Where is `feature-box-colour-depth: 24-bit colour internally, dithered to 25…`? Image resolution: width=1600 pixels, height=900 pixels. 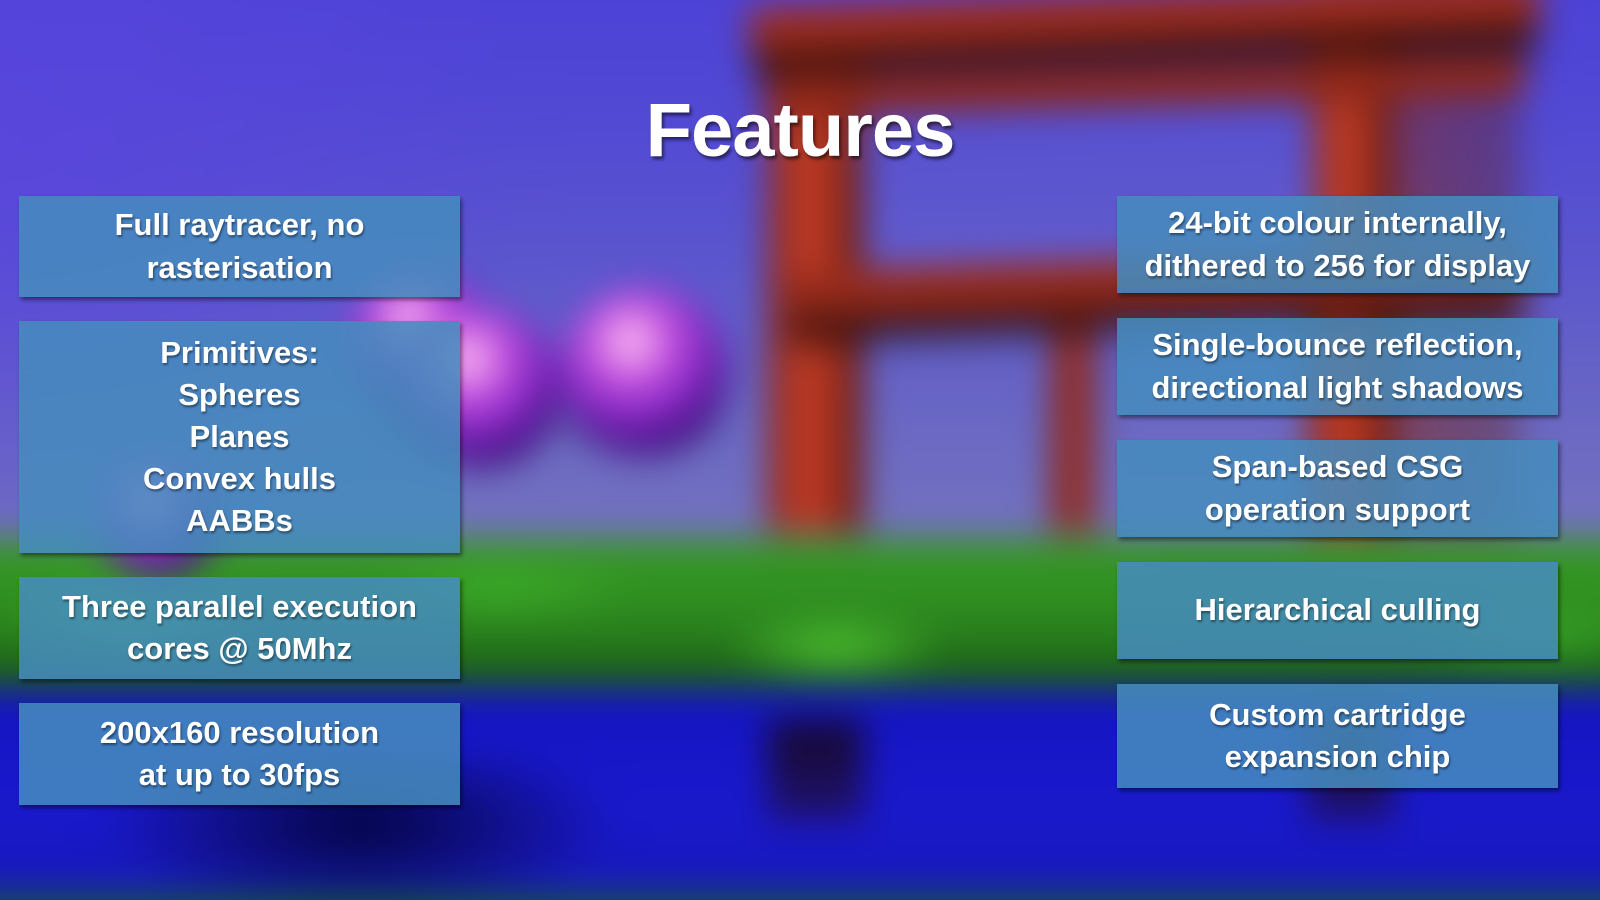
feature-box-colour-depth: 24-bit colour internally, dithered to 25… is located at coordinates (1337, 244).